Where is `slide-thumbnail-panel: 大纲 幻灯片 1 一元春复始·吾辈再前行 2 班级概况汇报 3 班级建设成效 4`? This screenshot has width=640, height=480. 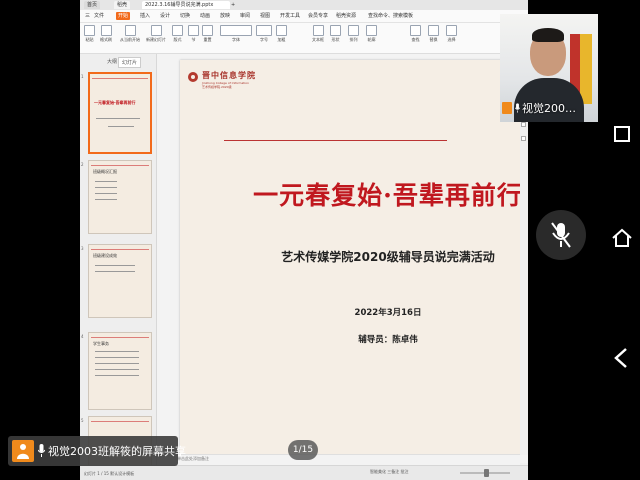
slide-thumbnail-panel: 大纲 幻灯片 1 一元春复始·吾辈再前行 2 班级概况汇报 3 班级建设成效 4 is located at coordinates (118, 263).